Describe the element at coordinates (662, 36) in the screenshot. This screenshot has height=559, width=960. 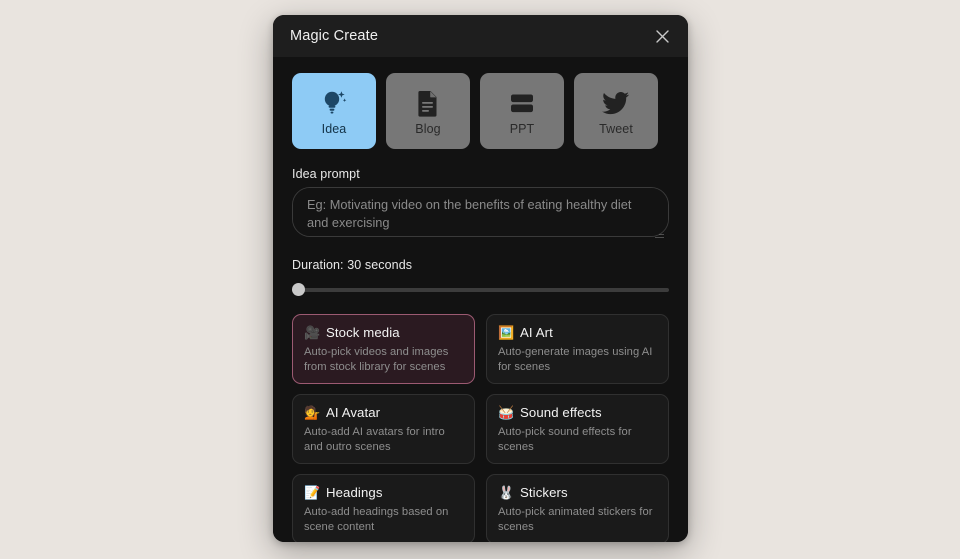
I see `close-icon` at that location.